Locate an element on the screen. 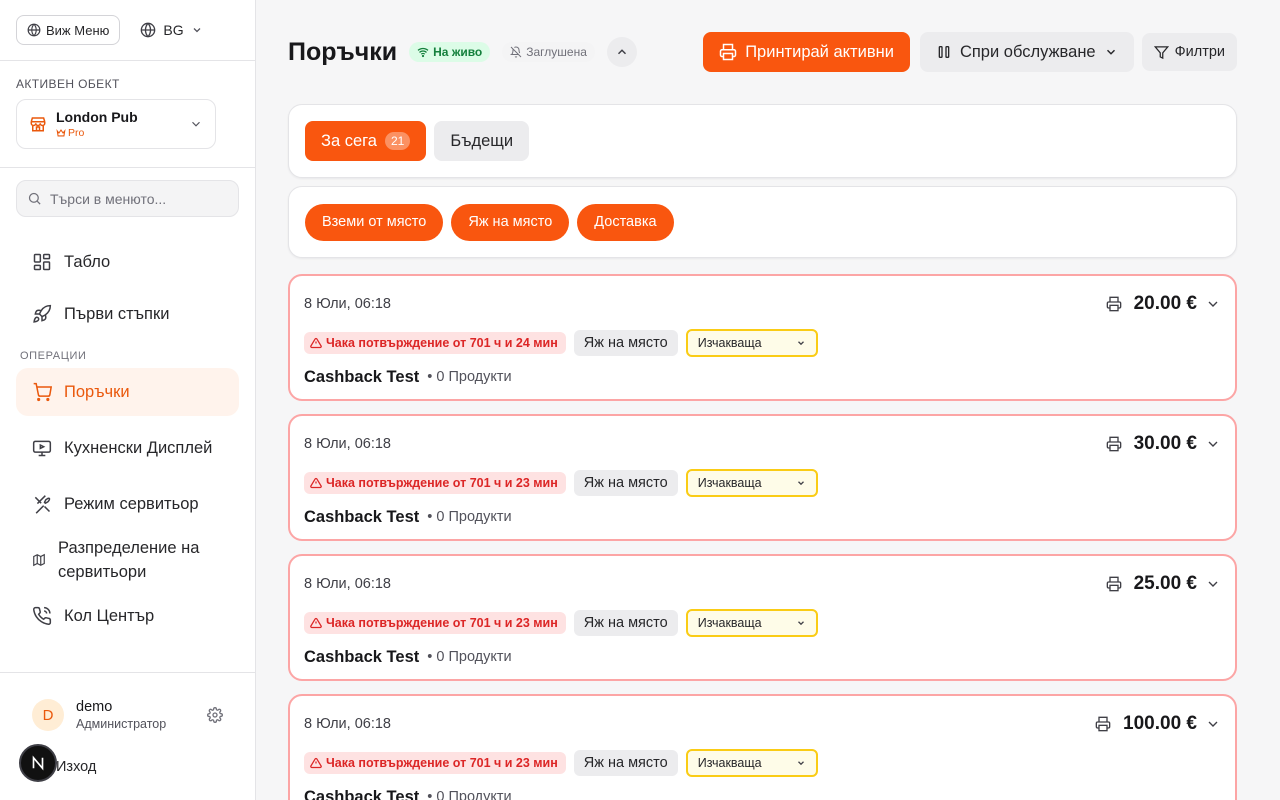 The width and height of the screenshot is (1280, 800). monitor-icon is located at coordinates (42, 448).